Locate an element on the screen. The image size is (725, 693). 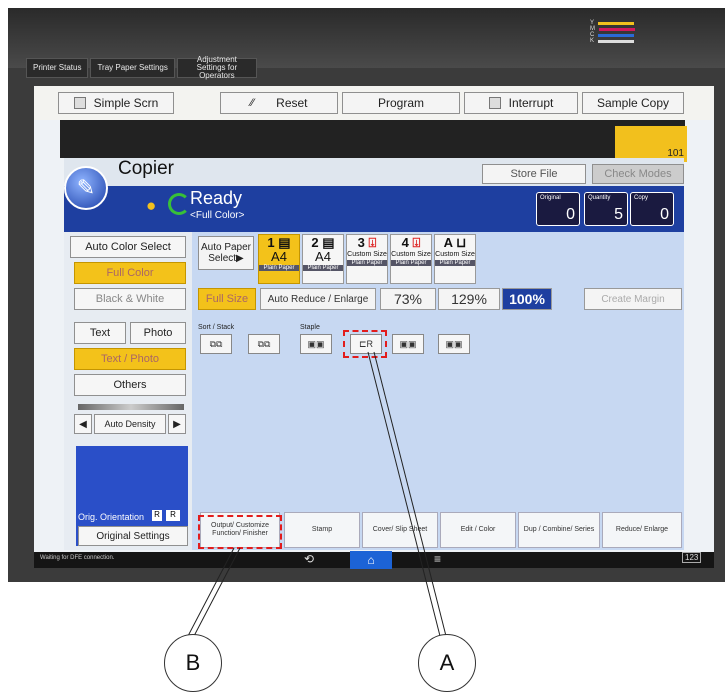
callout-a: A is located at coordinates (447, 663).